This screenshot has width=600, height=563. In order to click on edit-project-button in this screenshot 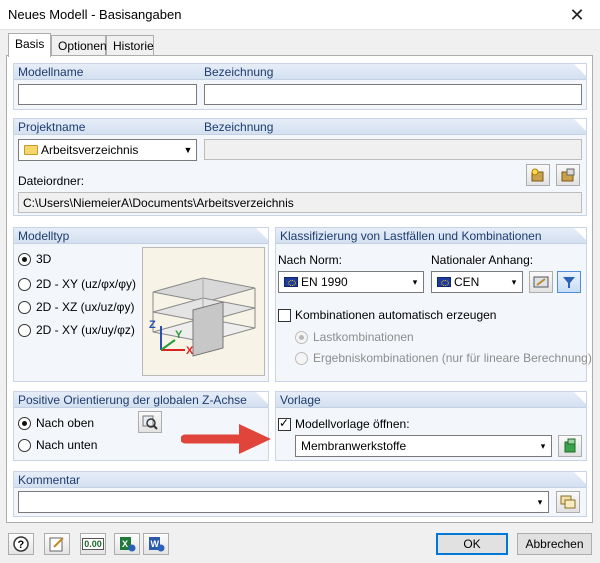, I will do `click(568, 175)`.